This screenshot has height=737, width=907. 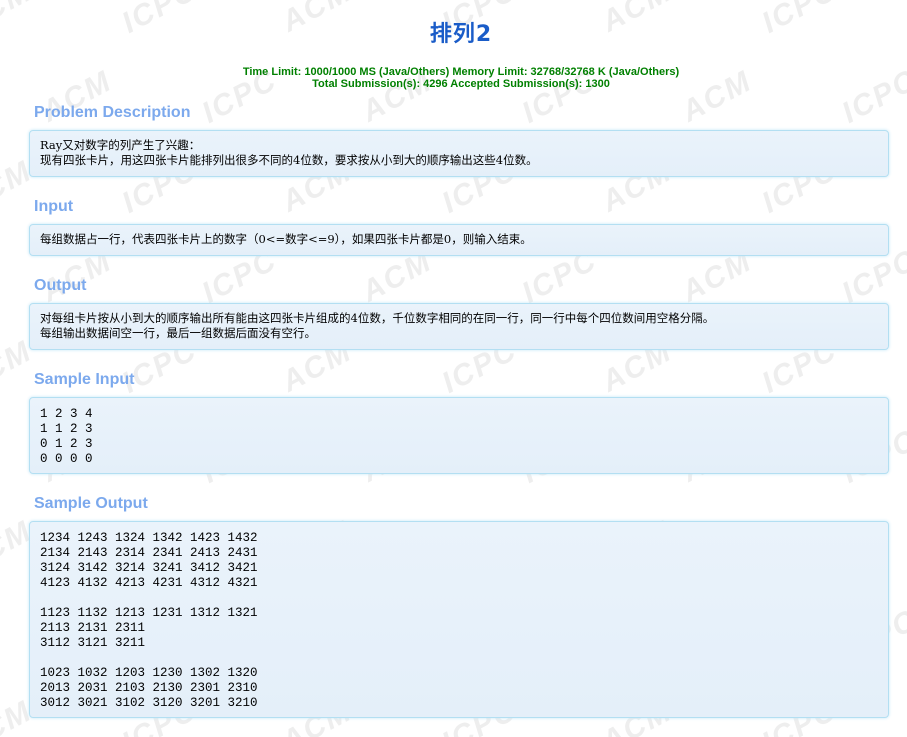 I want to click on text-line: 2113 2131 2311, so click(x=93, y=628).